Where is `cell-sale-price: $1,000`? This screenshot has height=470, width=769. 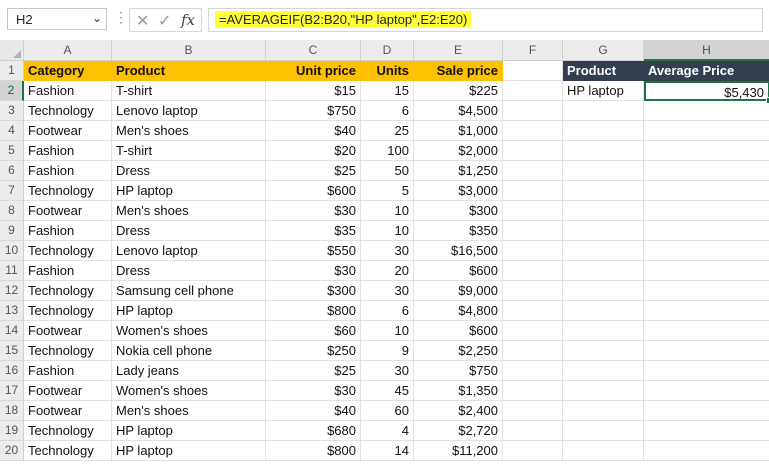 cell-sale-price: $1,000 is located at coordinates (458, 131).